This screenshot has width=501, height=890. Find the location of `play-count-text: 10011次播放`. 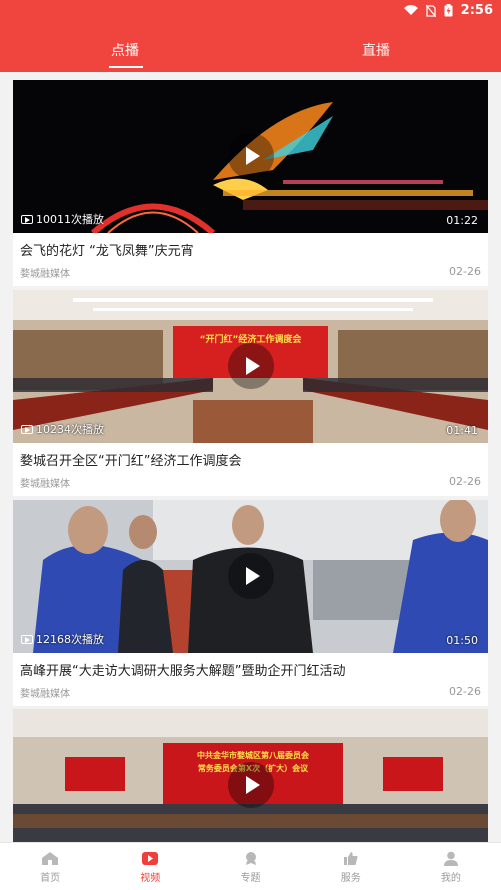

play-count-text: 10011次播放 is located at coordinates (70, 219).